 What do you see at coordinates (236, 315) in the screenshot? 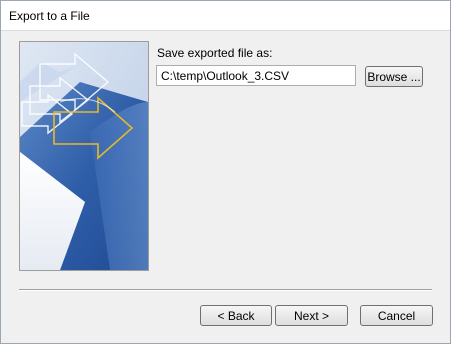
I see `back-button: < Back` at bounding box center [236, 315].